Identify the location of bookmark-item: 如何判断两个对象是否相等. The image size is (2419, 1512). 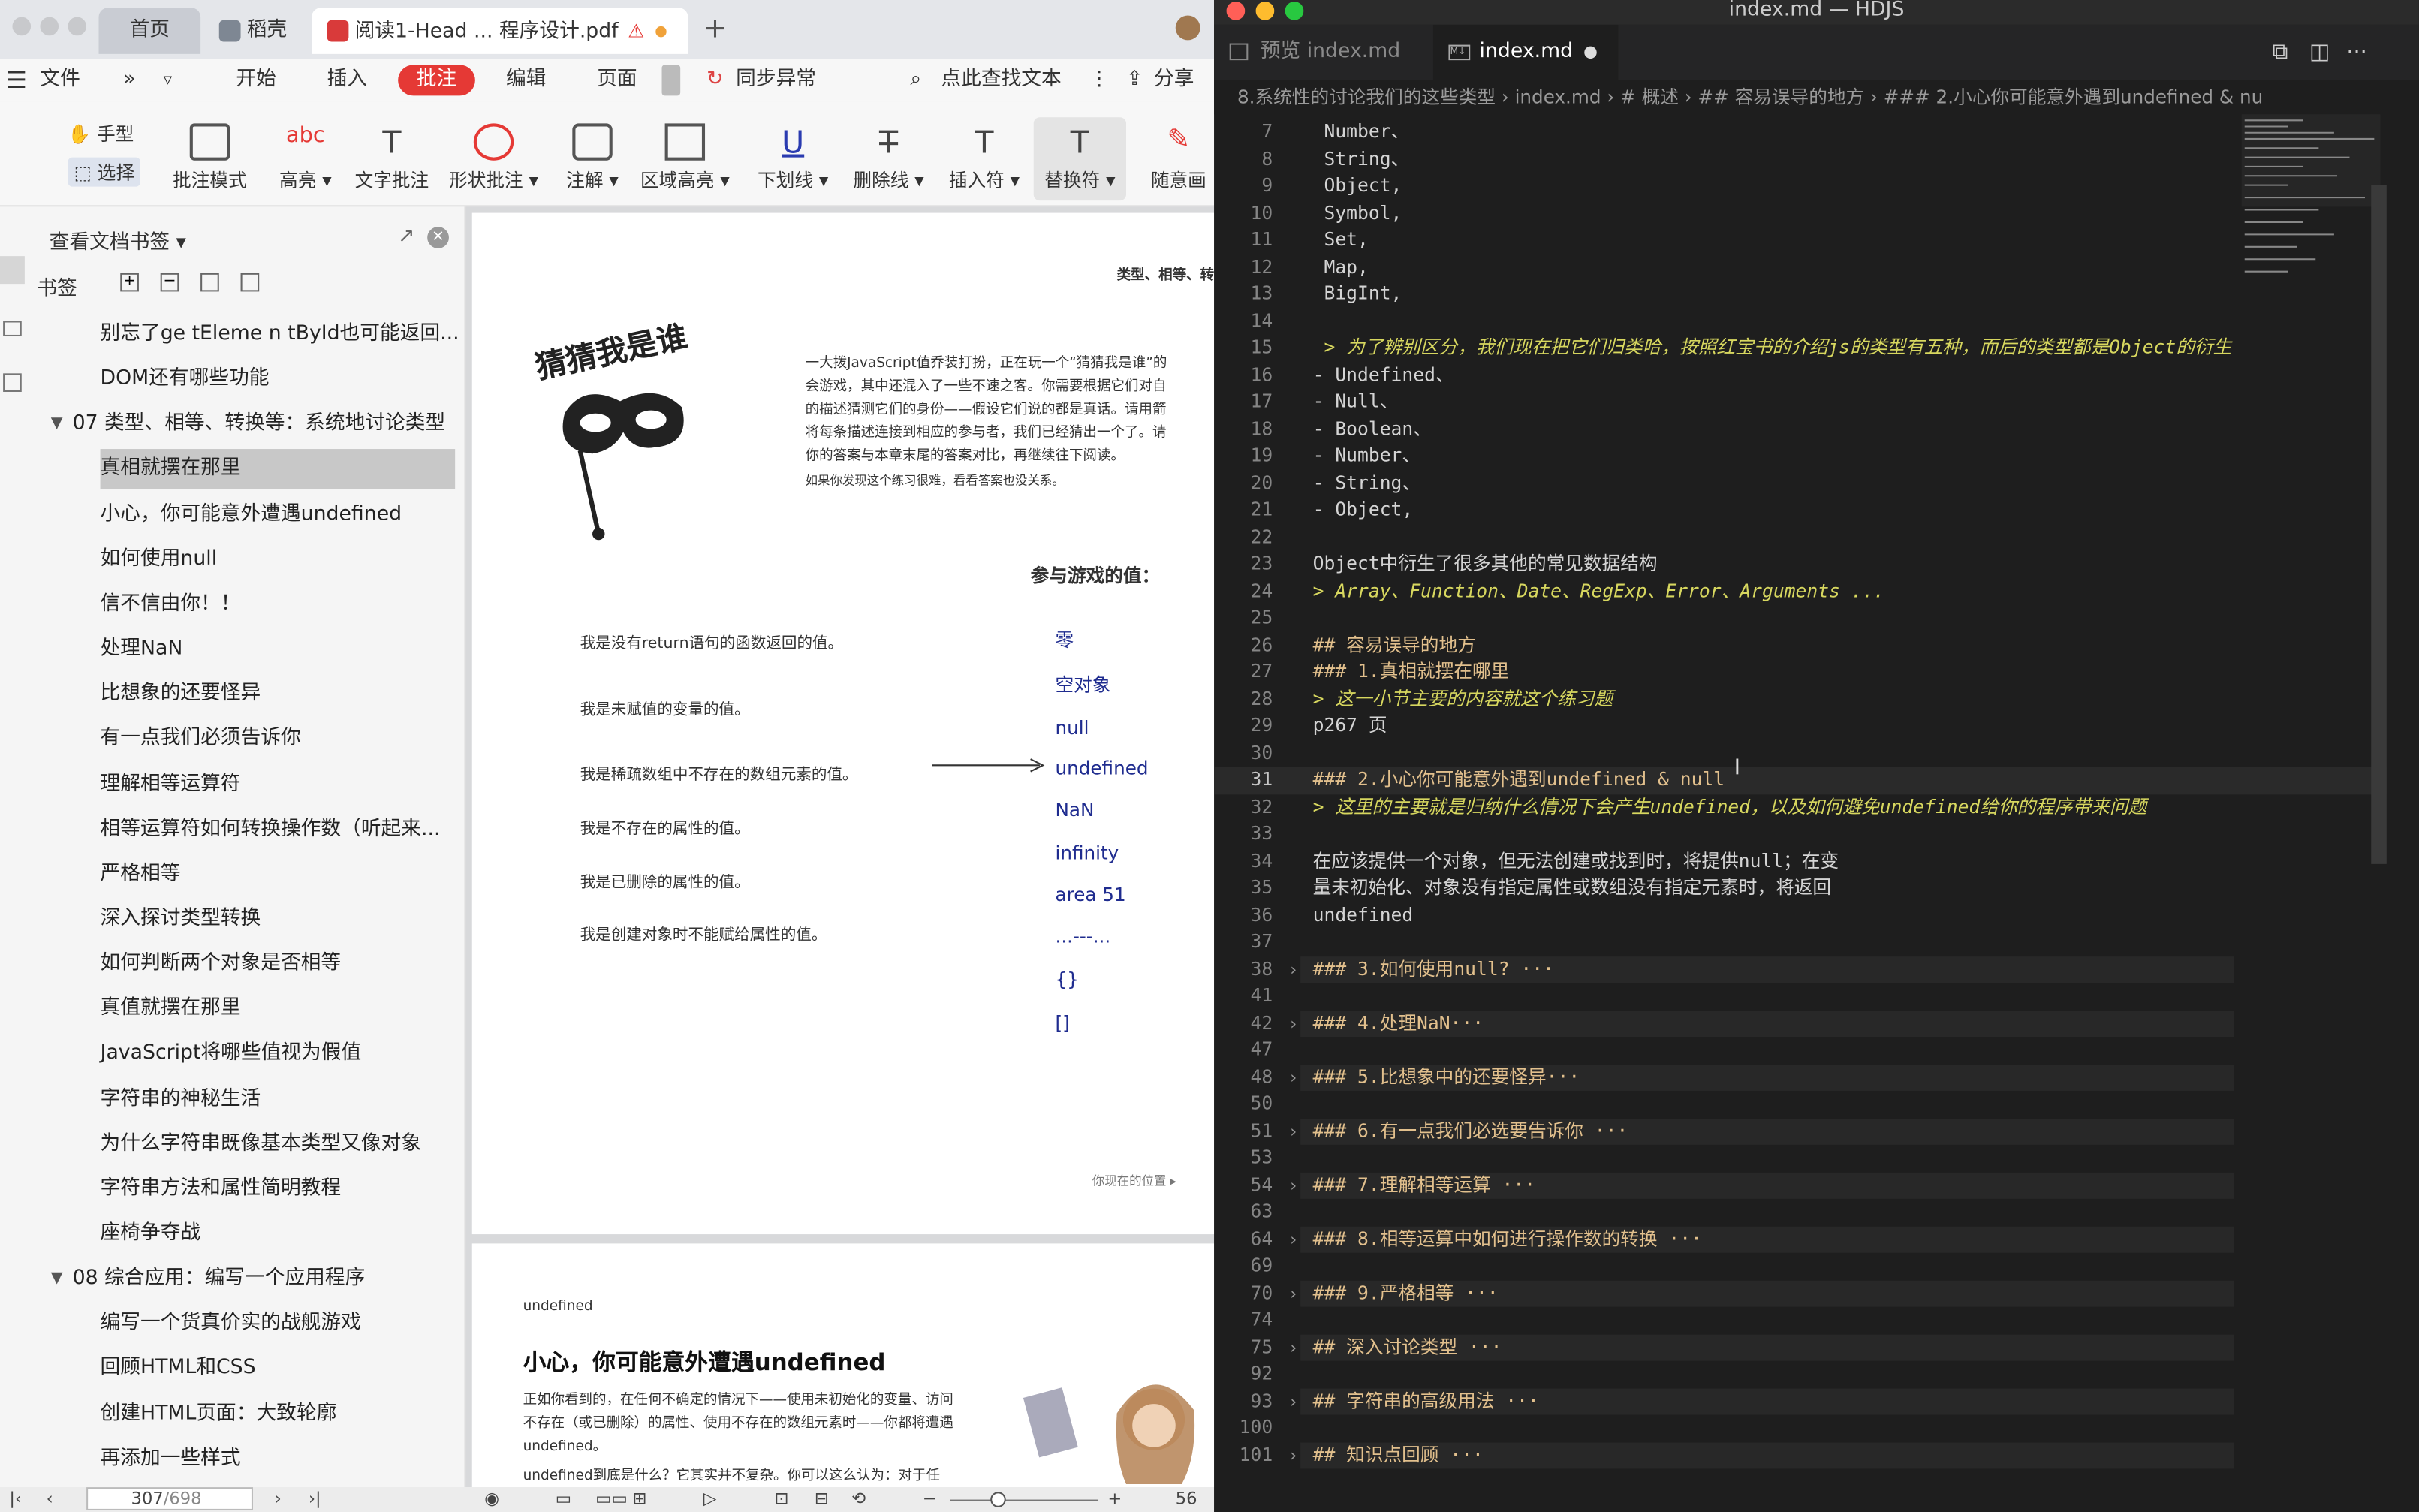
(221, 964).